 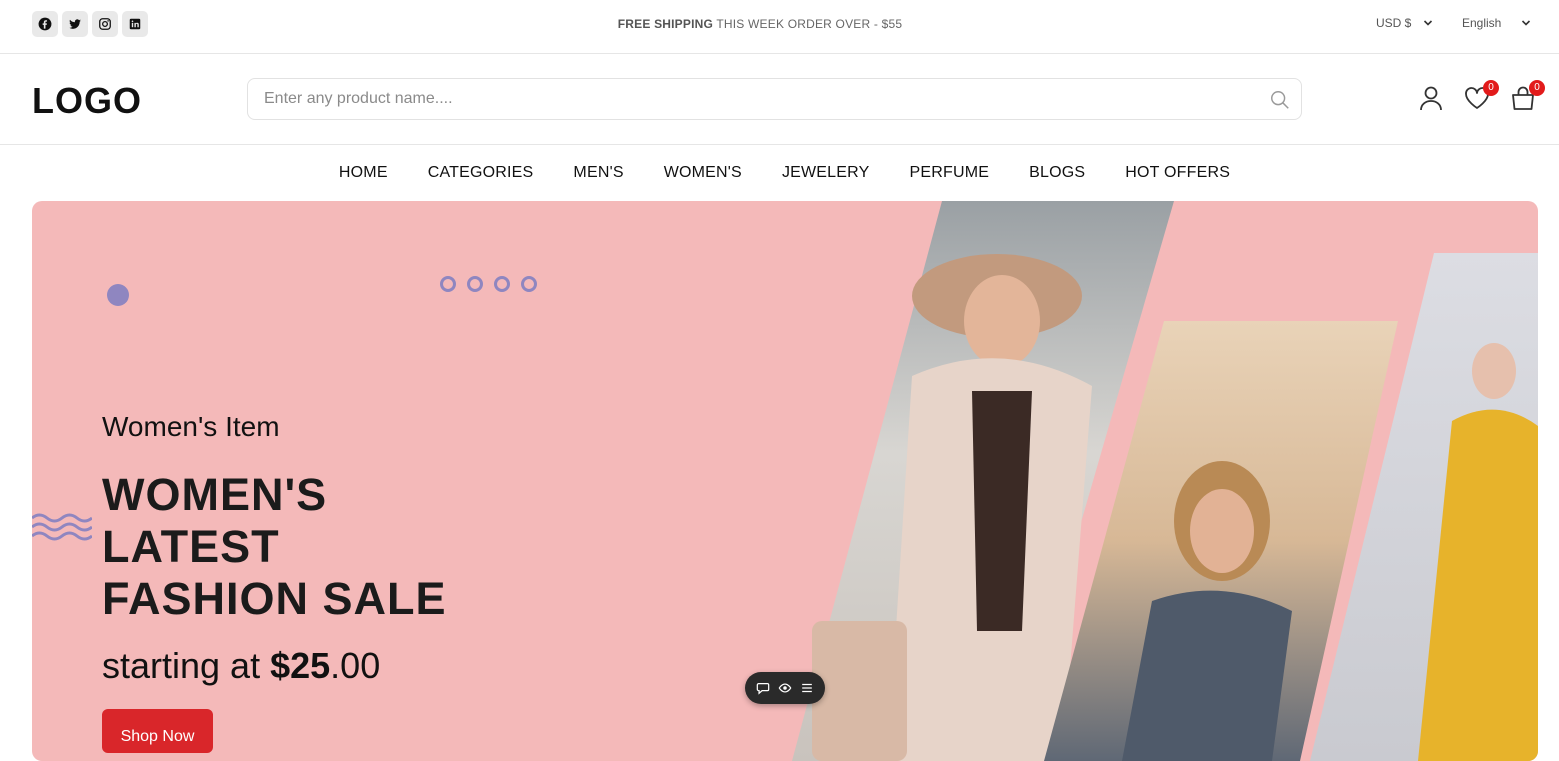 What do you see at coordinates (763, 688) in the screenshot?
I see `chat-bubble-icon` at bounding box center [763, 688].